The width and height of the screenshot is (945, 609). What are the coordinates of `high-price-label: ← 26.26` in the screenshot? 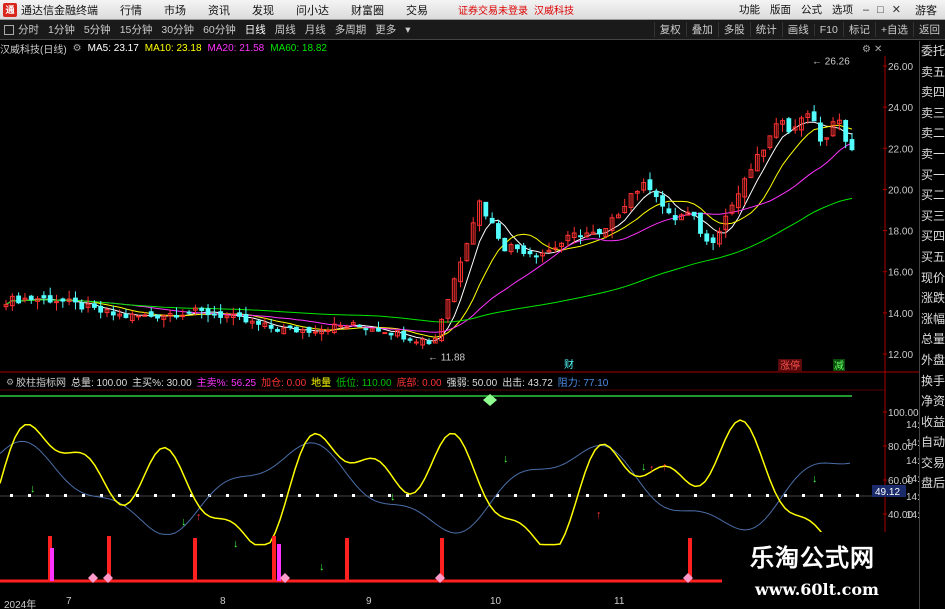 It's located at (831, 62).